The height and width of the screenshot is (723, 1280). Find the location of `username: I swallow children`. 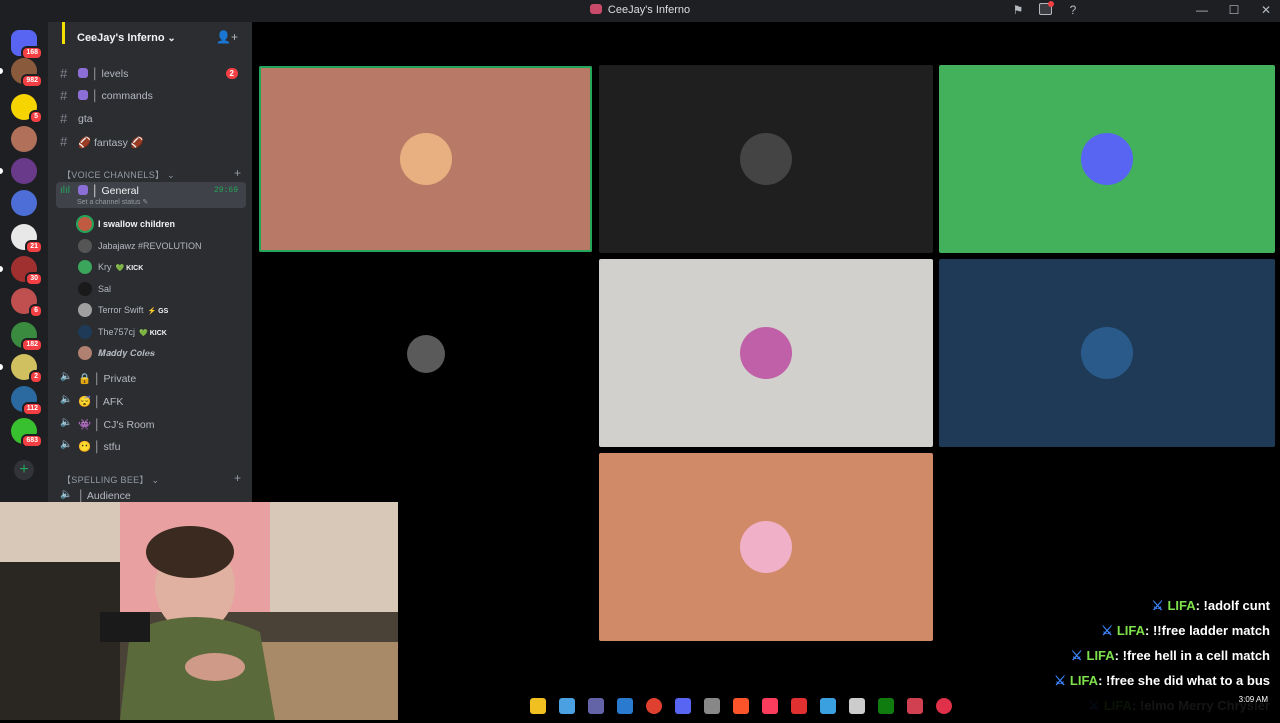

username: I swallow children is located at coordinates (137, 224).